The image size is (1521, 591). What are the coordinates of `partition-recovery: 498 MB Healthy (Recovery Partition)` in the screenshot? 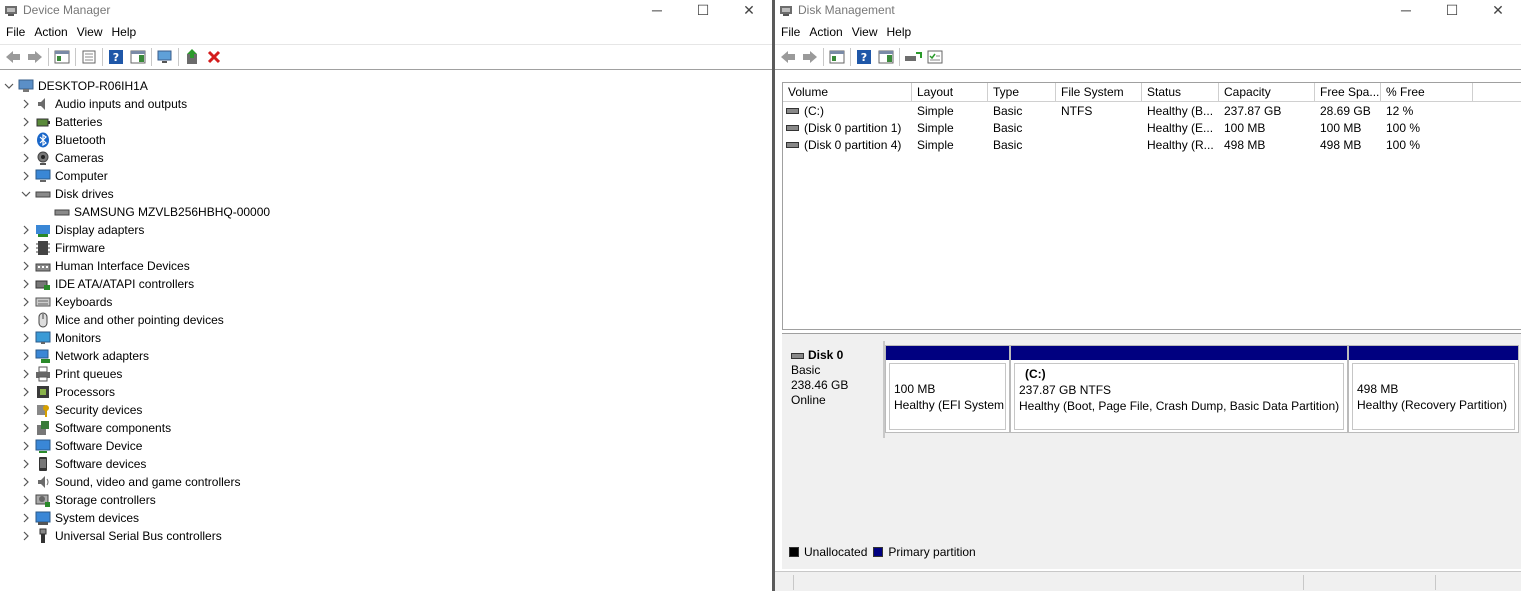 It's located at (1433, 389).